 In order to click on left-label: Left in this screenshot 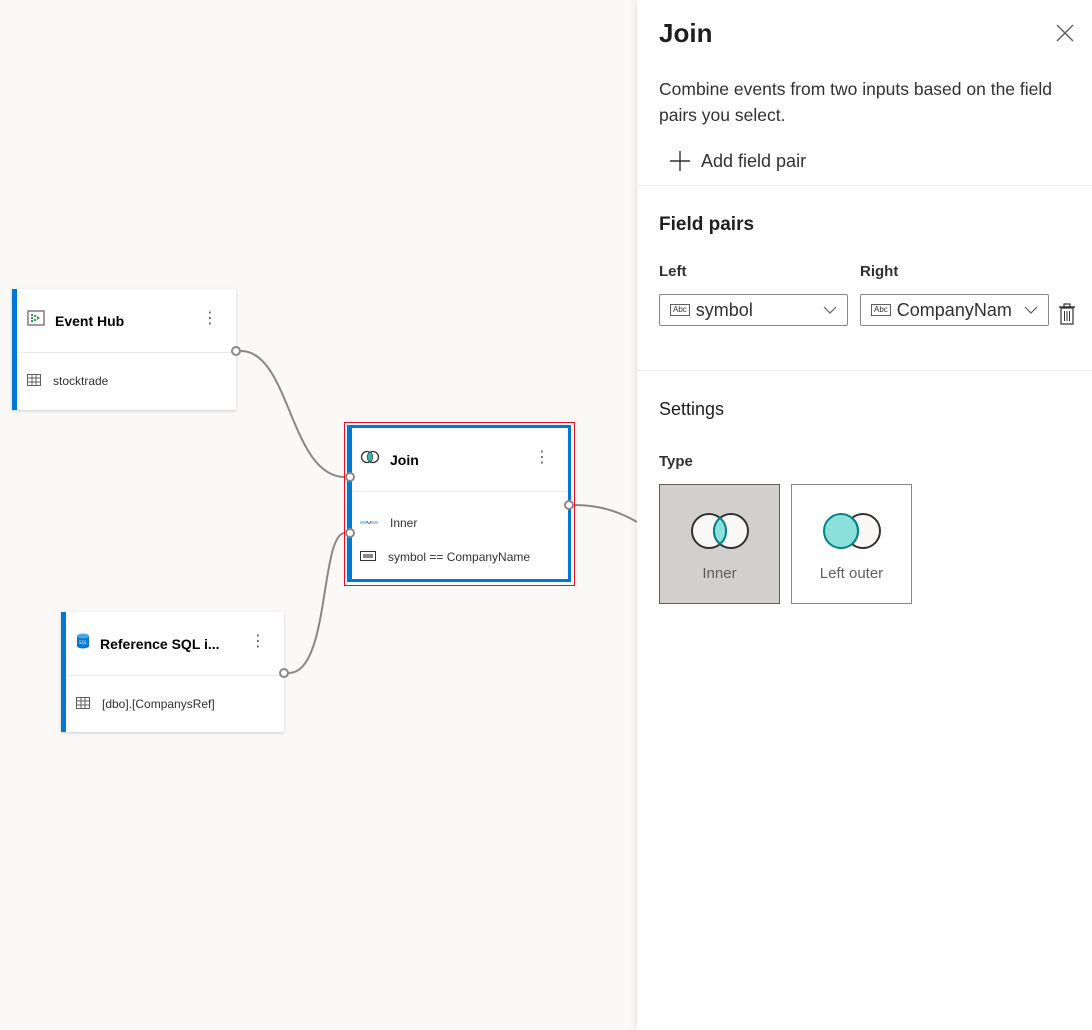, I will do `click(673, 271)`.